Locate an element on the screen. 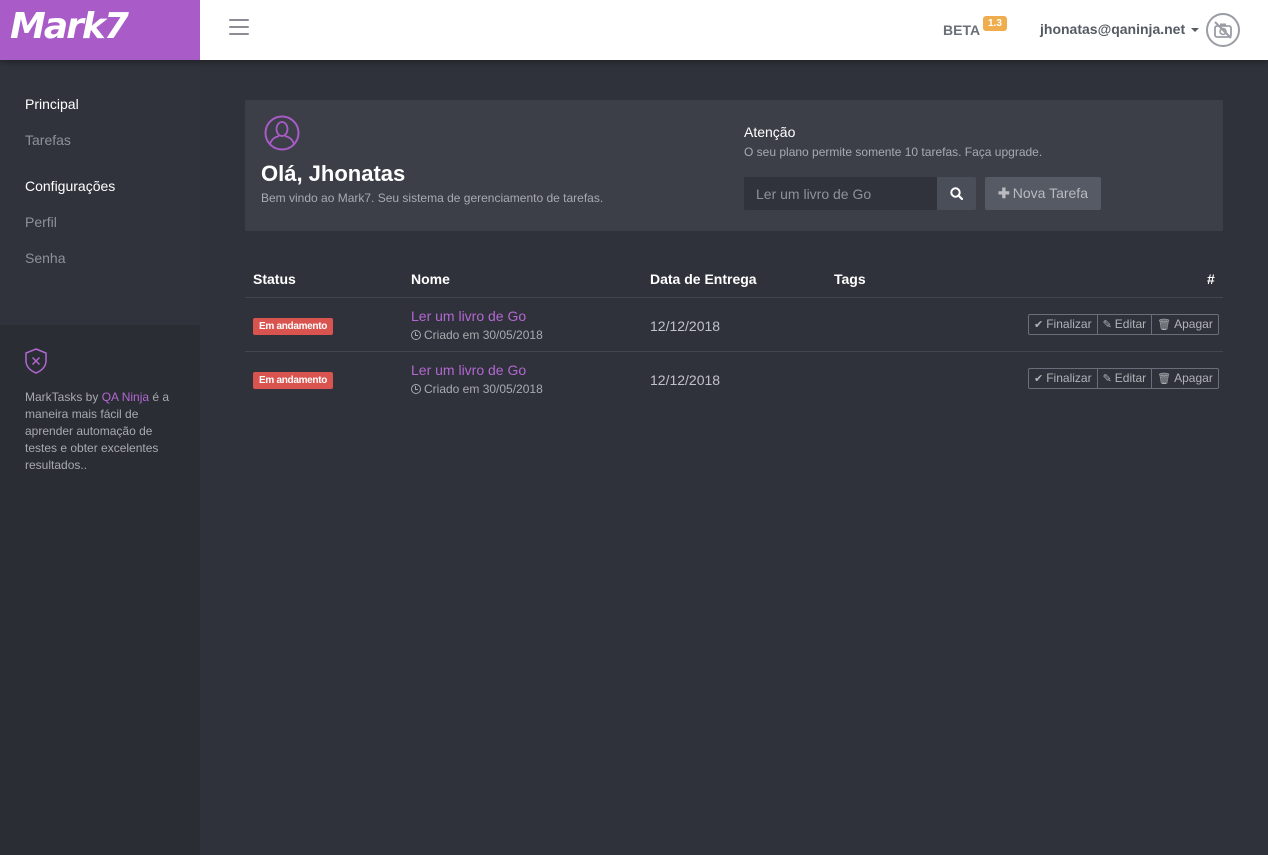 The width and height of the screenshot is (1268, 855). no-photo-icon is located at coordinates (1223, 30).